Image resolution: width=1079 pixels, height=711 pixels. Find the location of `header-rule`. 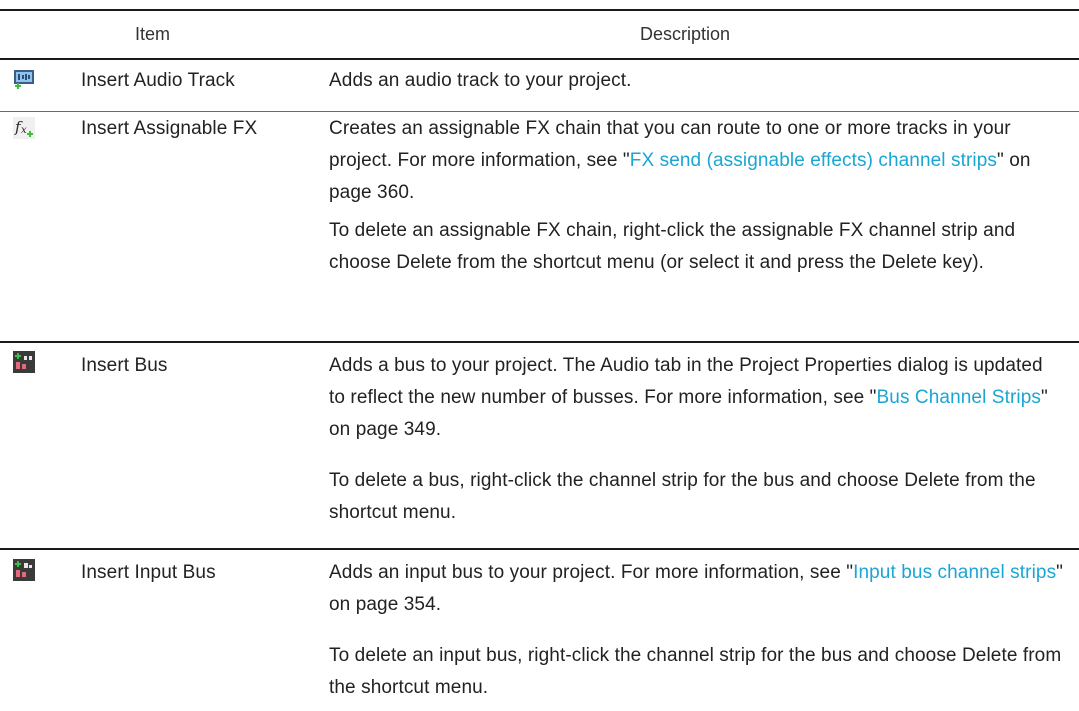

header-rule is located at coordinates (539, 59).